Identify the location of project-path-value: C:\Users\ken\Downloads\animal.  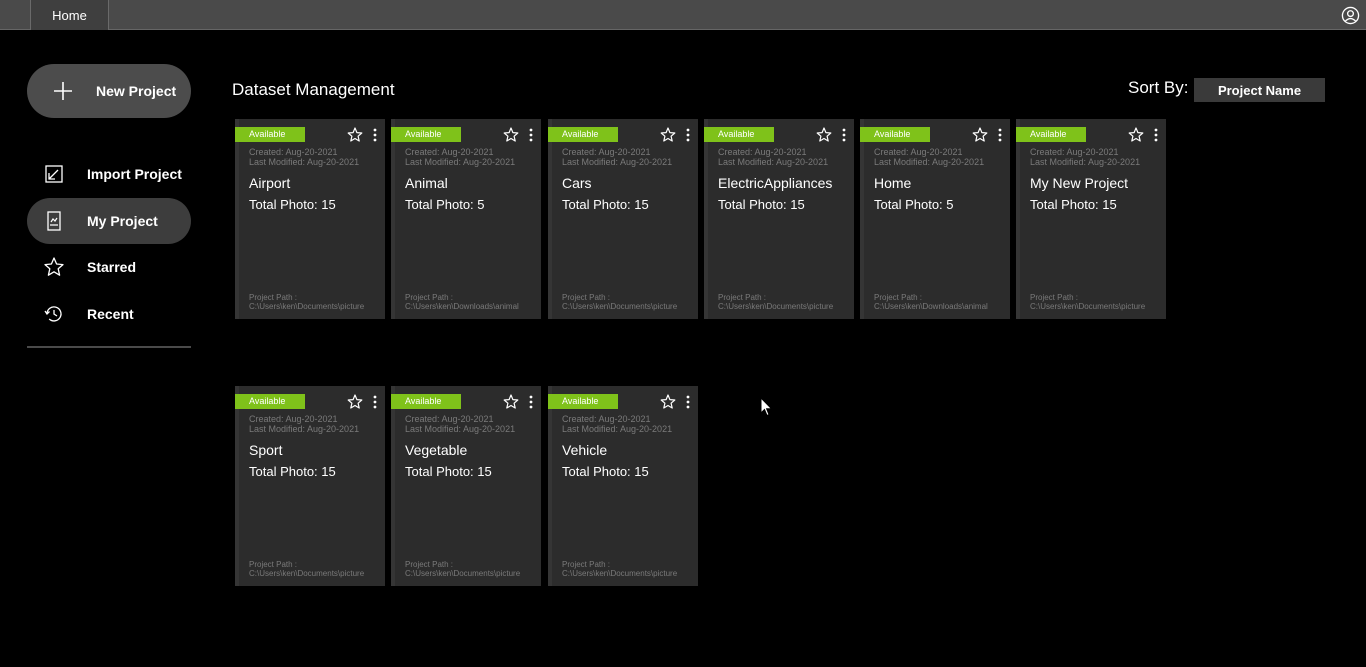
(462, 306).